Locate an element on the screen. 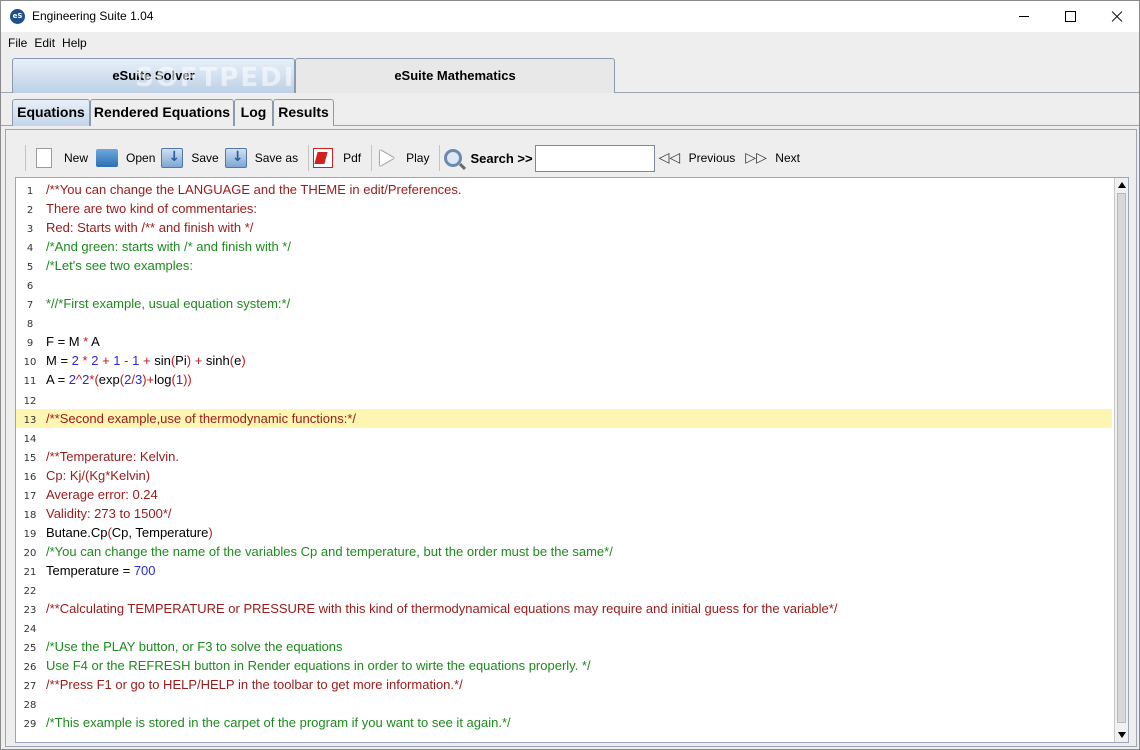  tab-rendered-equations: Rendered Equations is located at coordinates (162, 112).